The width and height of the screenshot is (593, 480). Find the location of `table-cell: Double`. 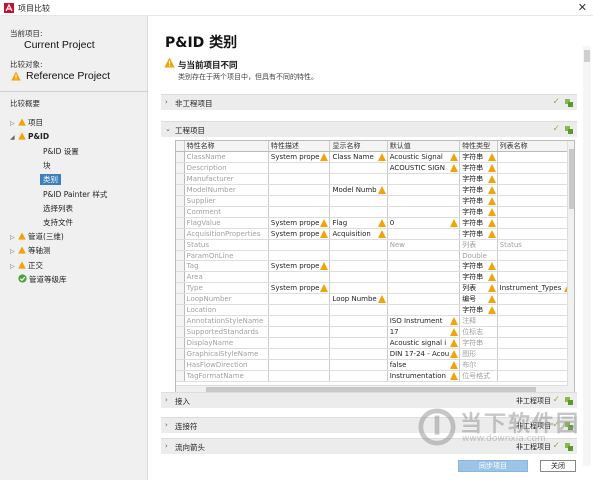

table-cell: Double is located at coordinates (478, 256).